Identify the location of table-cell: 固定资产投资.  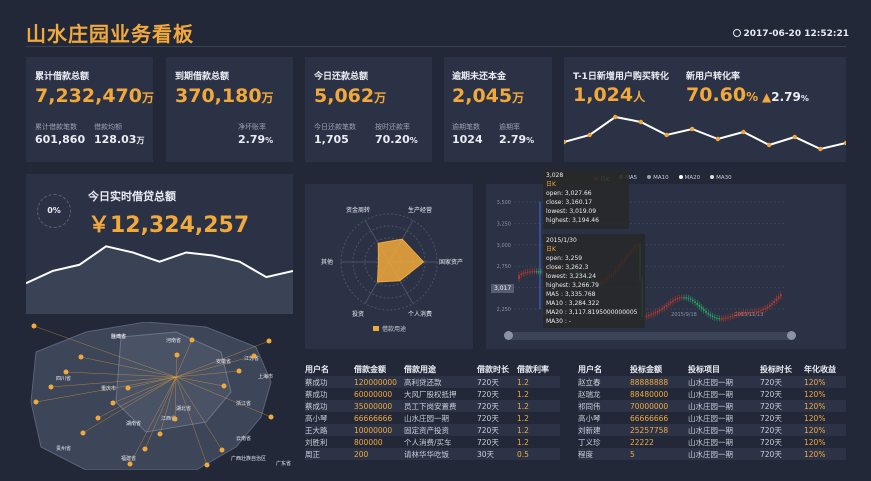
(426, 430).